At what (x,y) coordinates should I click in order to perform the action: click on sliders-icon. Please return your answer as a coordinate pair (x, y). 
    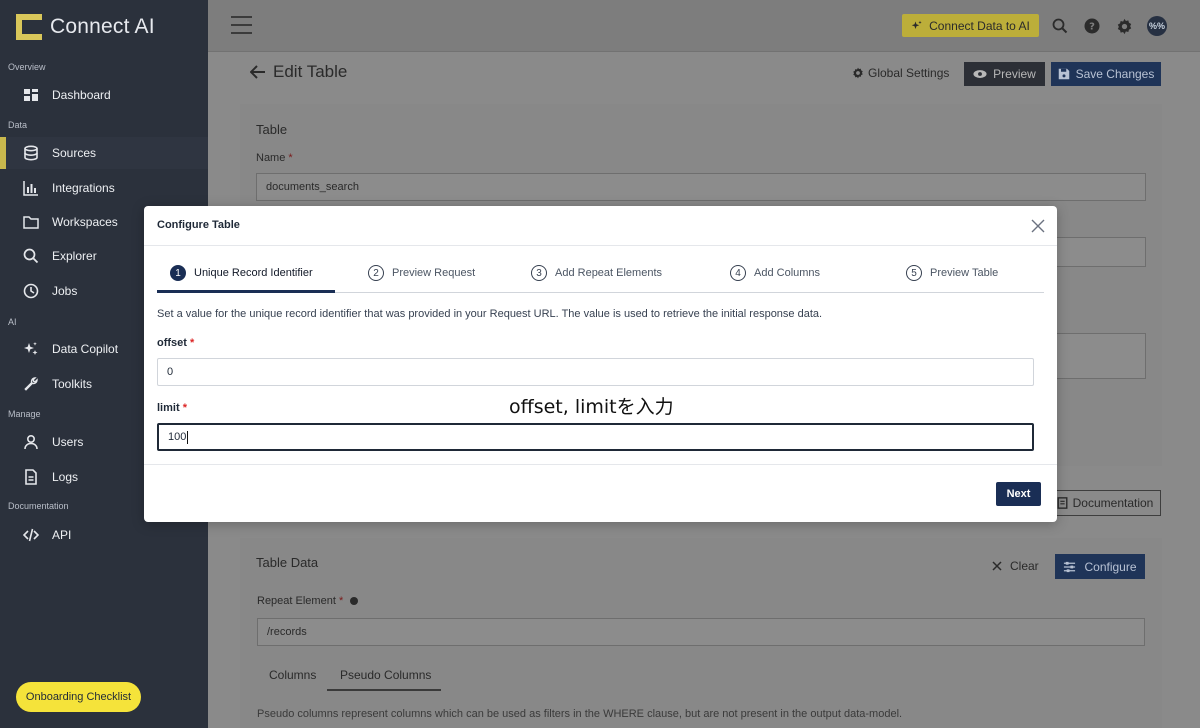
    Looking at the image, I should click on (1070, 566).